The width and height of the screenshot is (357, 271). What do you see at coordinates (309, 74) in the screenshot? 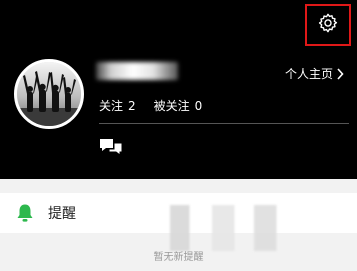
I see `profile-link-label: 个人主页` at bounding box center [309, 74].